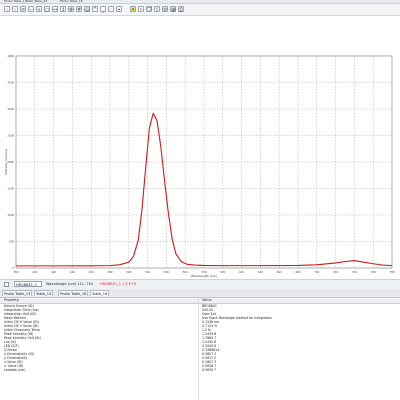 This screenshot has height=400, width=400. I want to click on x-tick-label: 660, so click(279, 272).